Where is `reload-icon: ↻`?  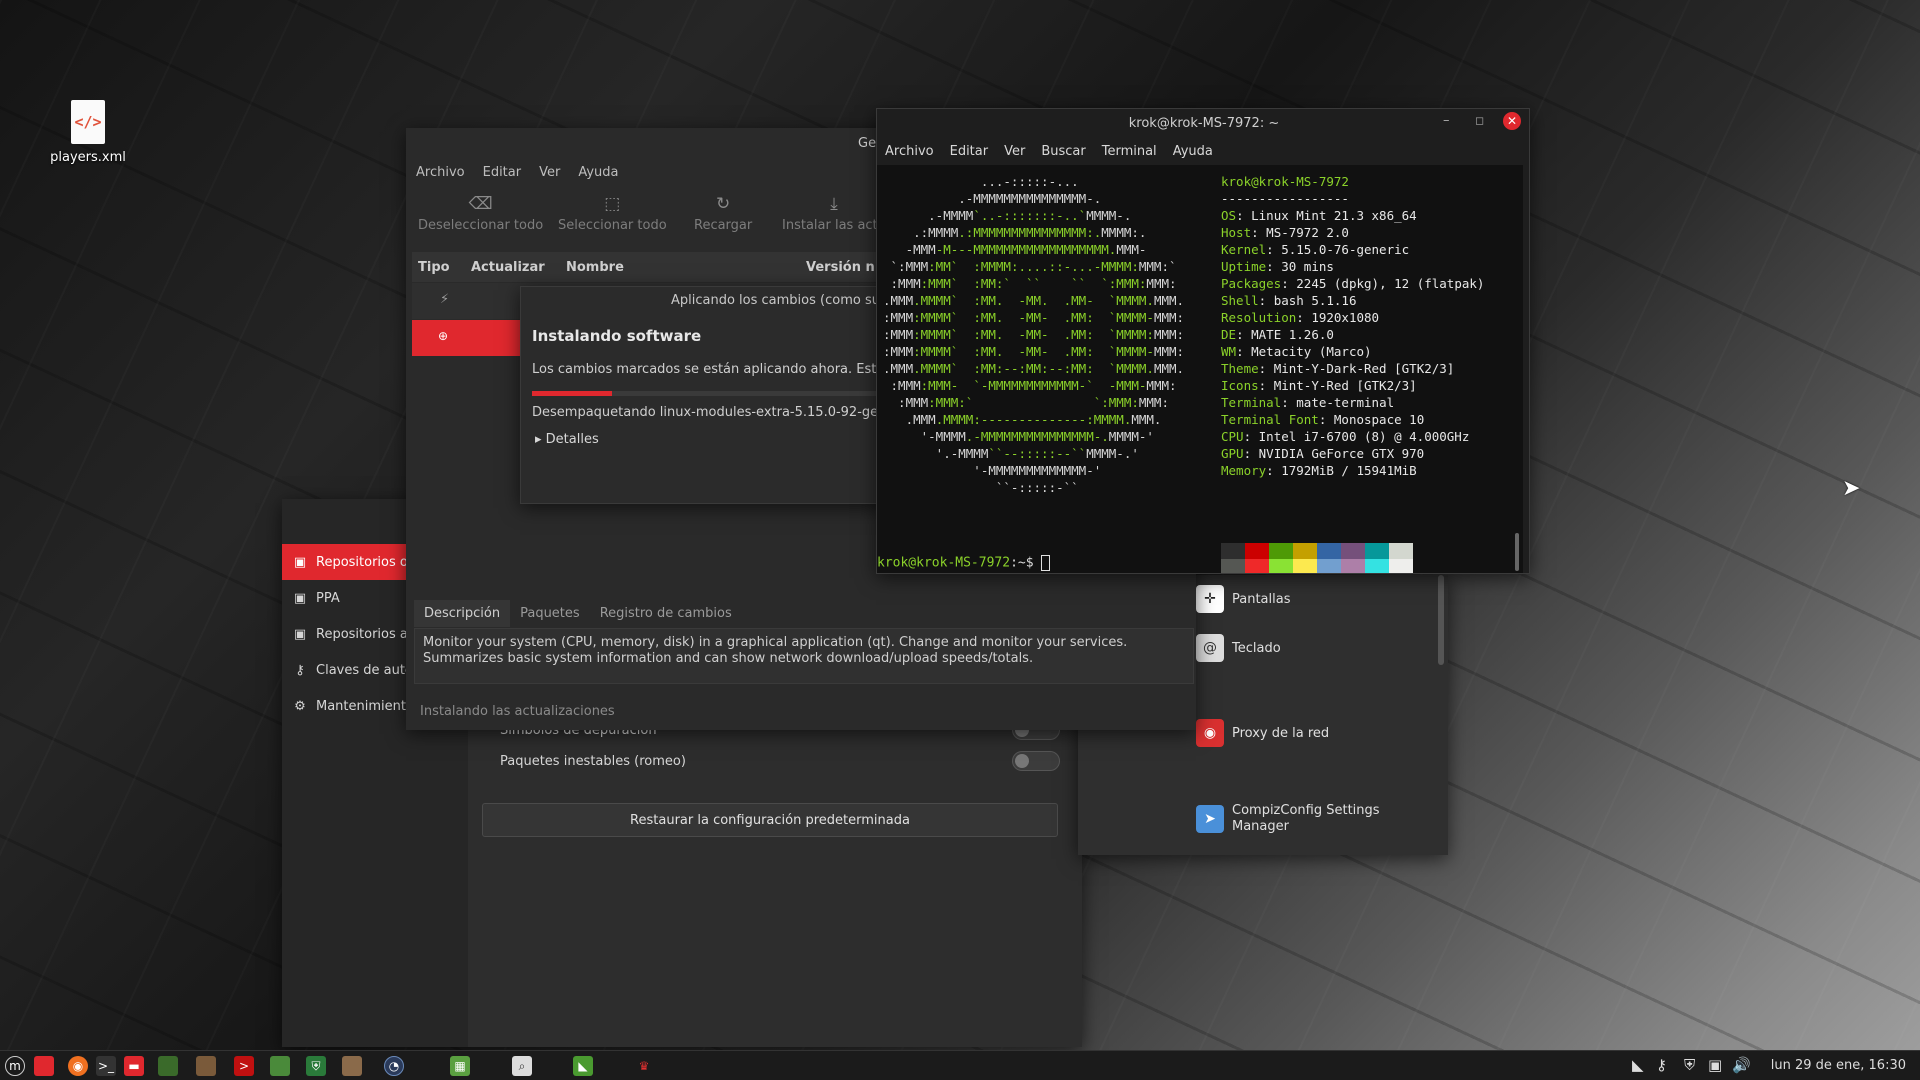
reload-icon: ↻ is located at coordinates (723, 204).